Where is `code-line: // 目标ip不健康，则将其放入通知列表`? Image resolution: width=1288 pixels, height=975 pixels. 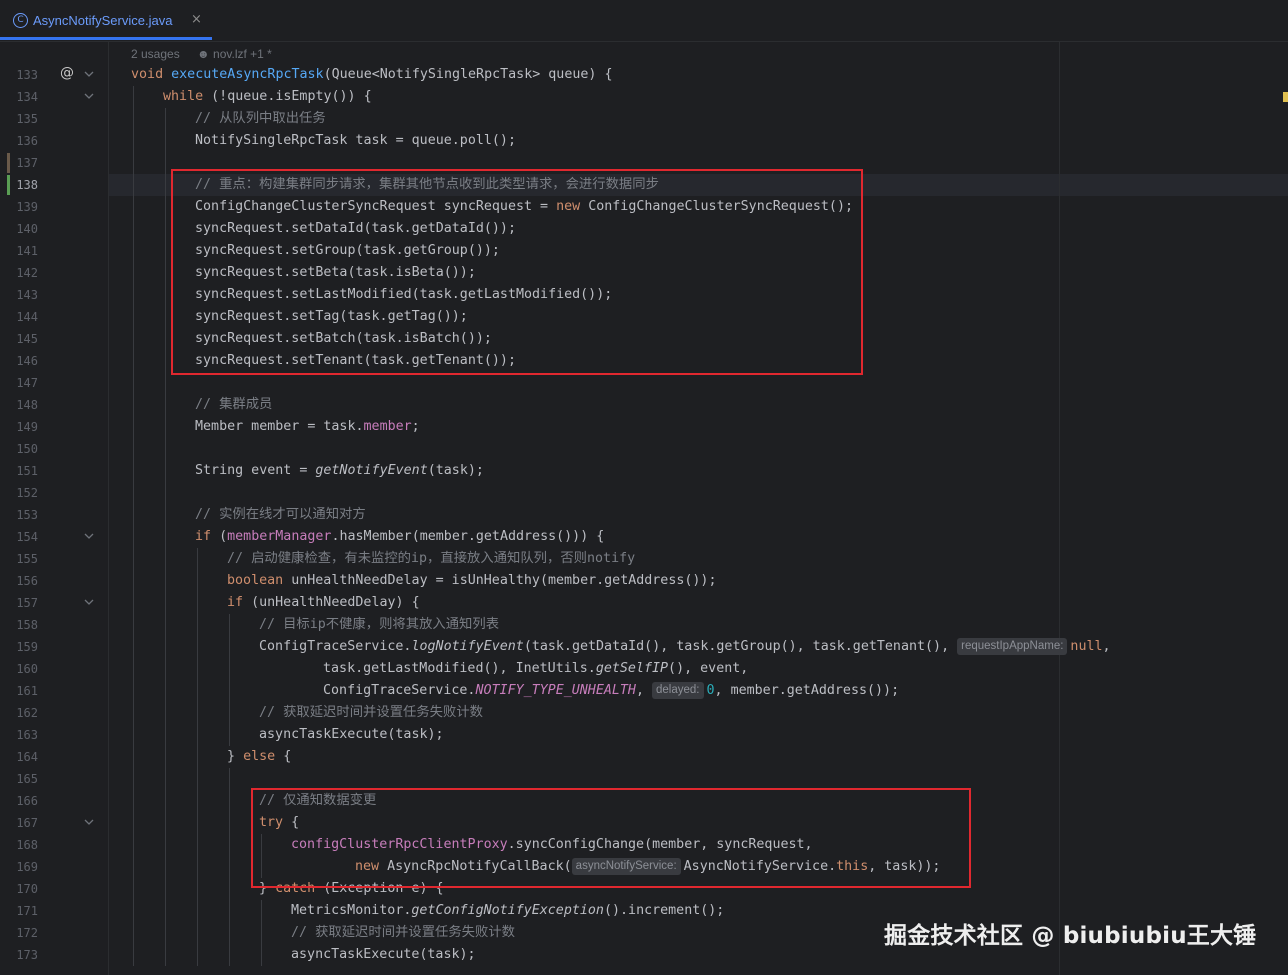
code-line: // 目标ip不健康，则将其放入通知列表 is located at coordinates (379, 625).